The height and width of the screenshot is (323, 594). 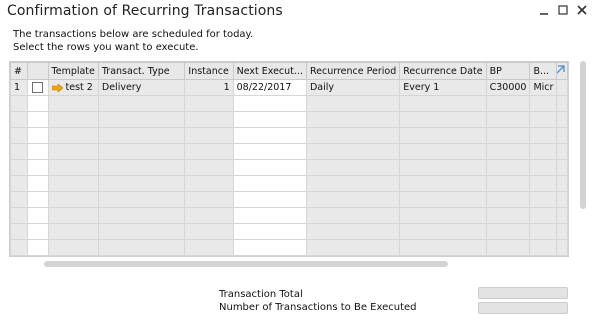 I want to click on minimize-icon, so click(x=544, y=14).